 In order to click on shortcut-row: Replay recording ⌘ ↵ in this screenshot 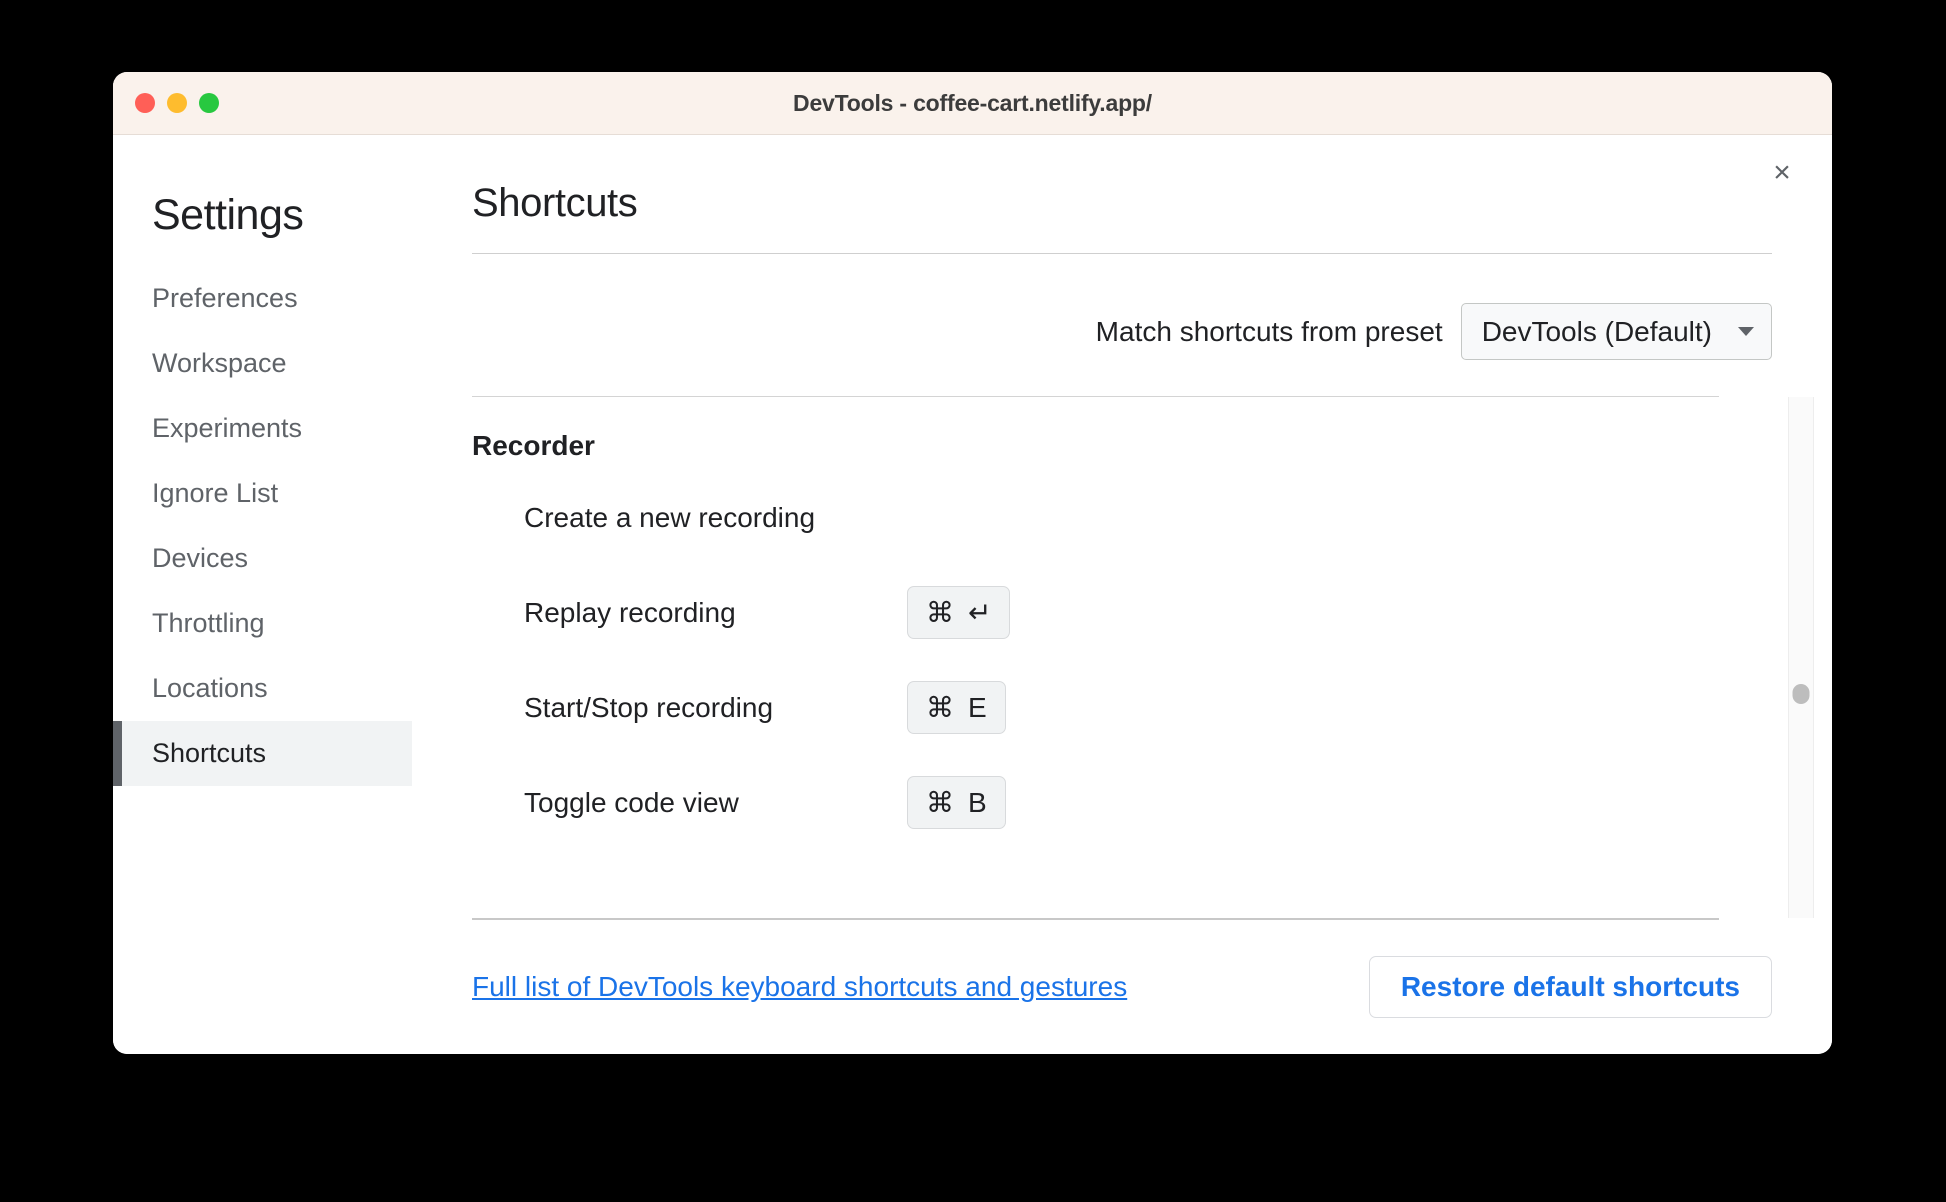, I will do `click(1095, 612)`.